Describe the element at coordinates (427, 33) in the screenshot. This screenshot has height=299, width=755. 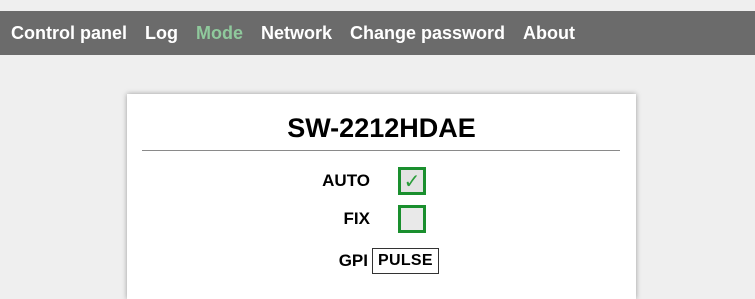
I see `nav-item-change-password: Change password` at that location.